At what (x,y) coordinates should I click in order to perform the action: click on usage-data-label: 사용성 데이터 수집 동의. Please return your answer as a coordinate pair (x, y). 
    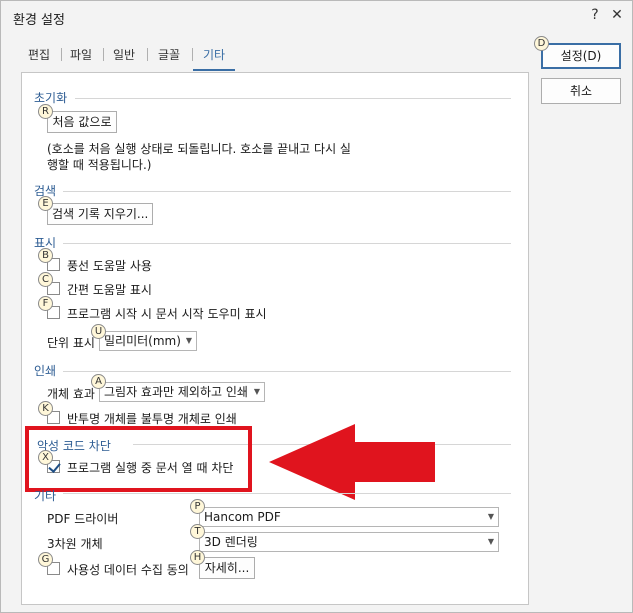
    Looking at the image, I should click on (128, 570).